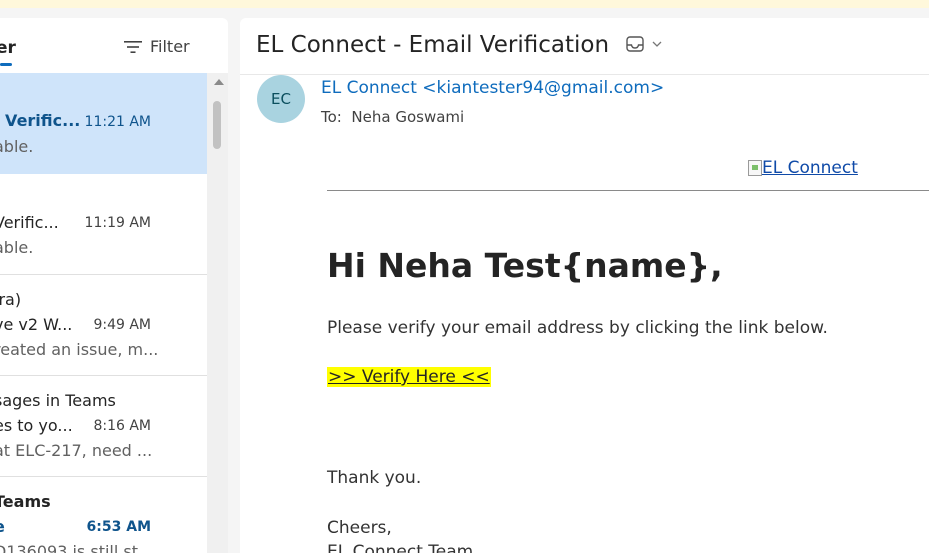  Describe the element at coordinates (117, 122) in the screenshot. I see `message-time: 11:21 AM` at that location.